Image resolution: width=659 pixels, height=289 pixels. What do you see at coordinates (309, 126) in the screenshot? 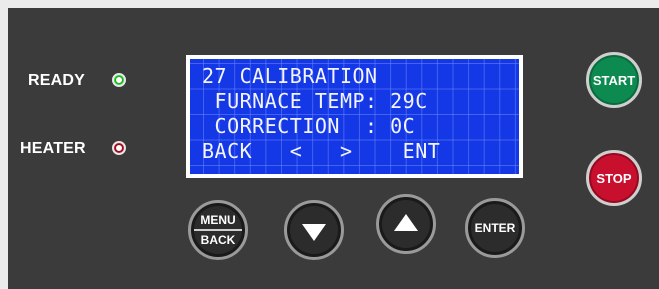
I see `lcd-line-3: CORRECTION : 0C` at bounding box center [309, 126].